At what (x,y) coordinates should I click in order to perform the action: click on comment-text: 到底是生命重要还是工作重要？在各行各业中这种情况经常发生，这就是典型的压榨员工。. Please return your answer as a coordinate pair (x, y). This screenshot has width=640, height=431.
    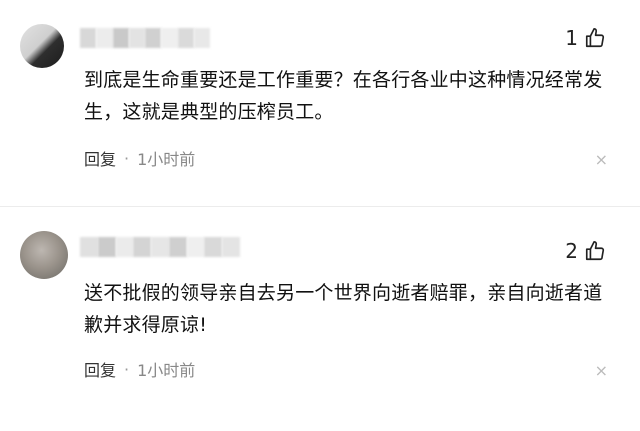
    Looking at the image, I should click on (343, 96).